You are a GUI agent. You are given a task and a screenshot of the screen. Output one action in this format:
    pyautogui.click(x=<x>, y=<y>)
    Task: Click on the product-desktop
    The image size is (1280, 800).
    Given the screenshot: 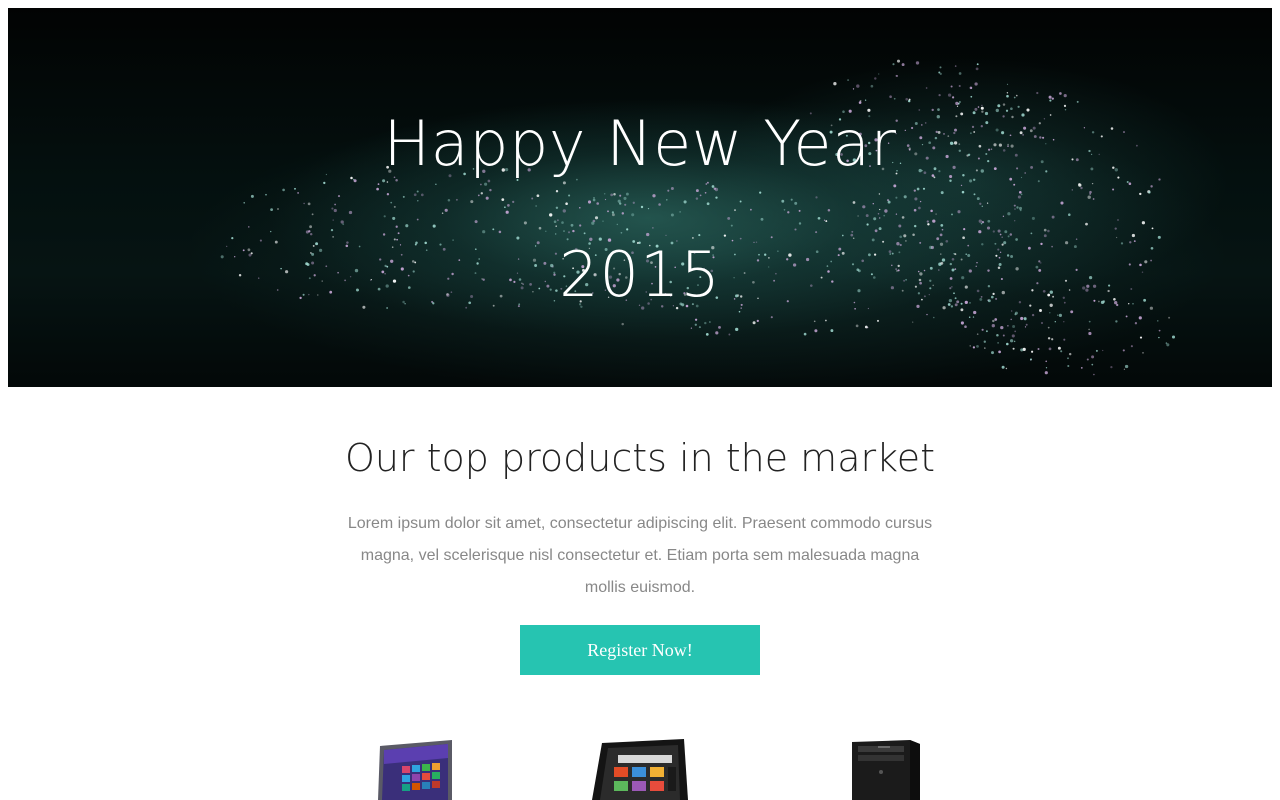 What is the action you would take?
    pyautogui.click(x=886, y=770)
    